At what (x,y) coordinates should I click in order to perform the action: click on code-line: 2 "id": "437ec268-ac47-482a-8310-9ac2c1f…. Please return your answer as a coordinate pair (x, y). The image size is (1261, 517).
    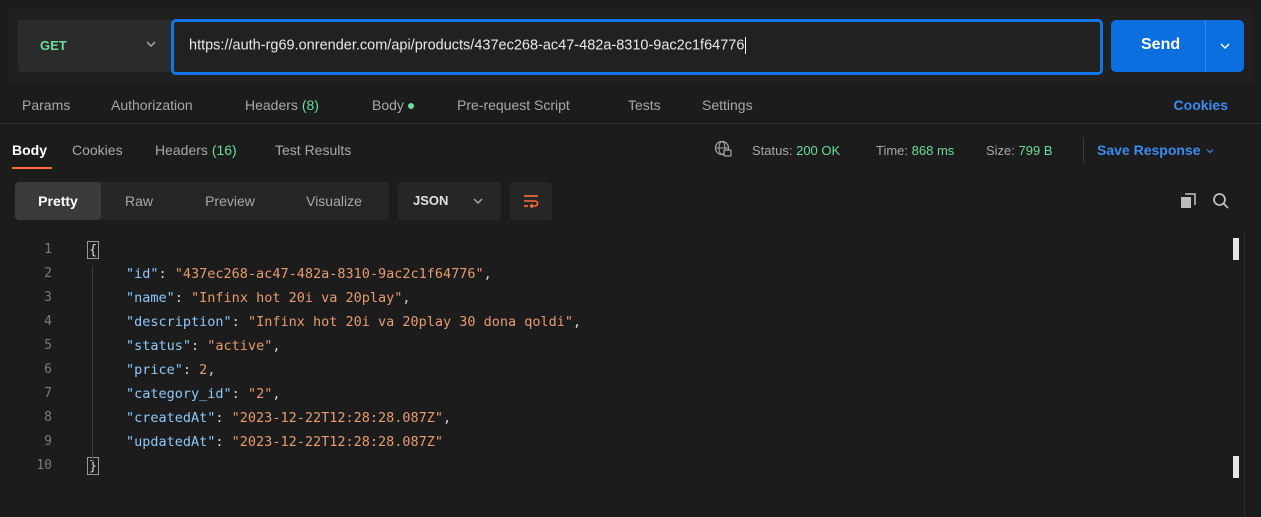
    Looking at the image, I should click on (630, 274).